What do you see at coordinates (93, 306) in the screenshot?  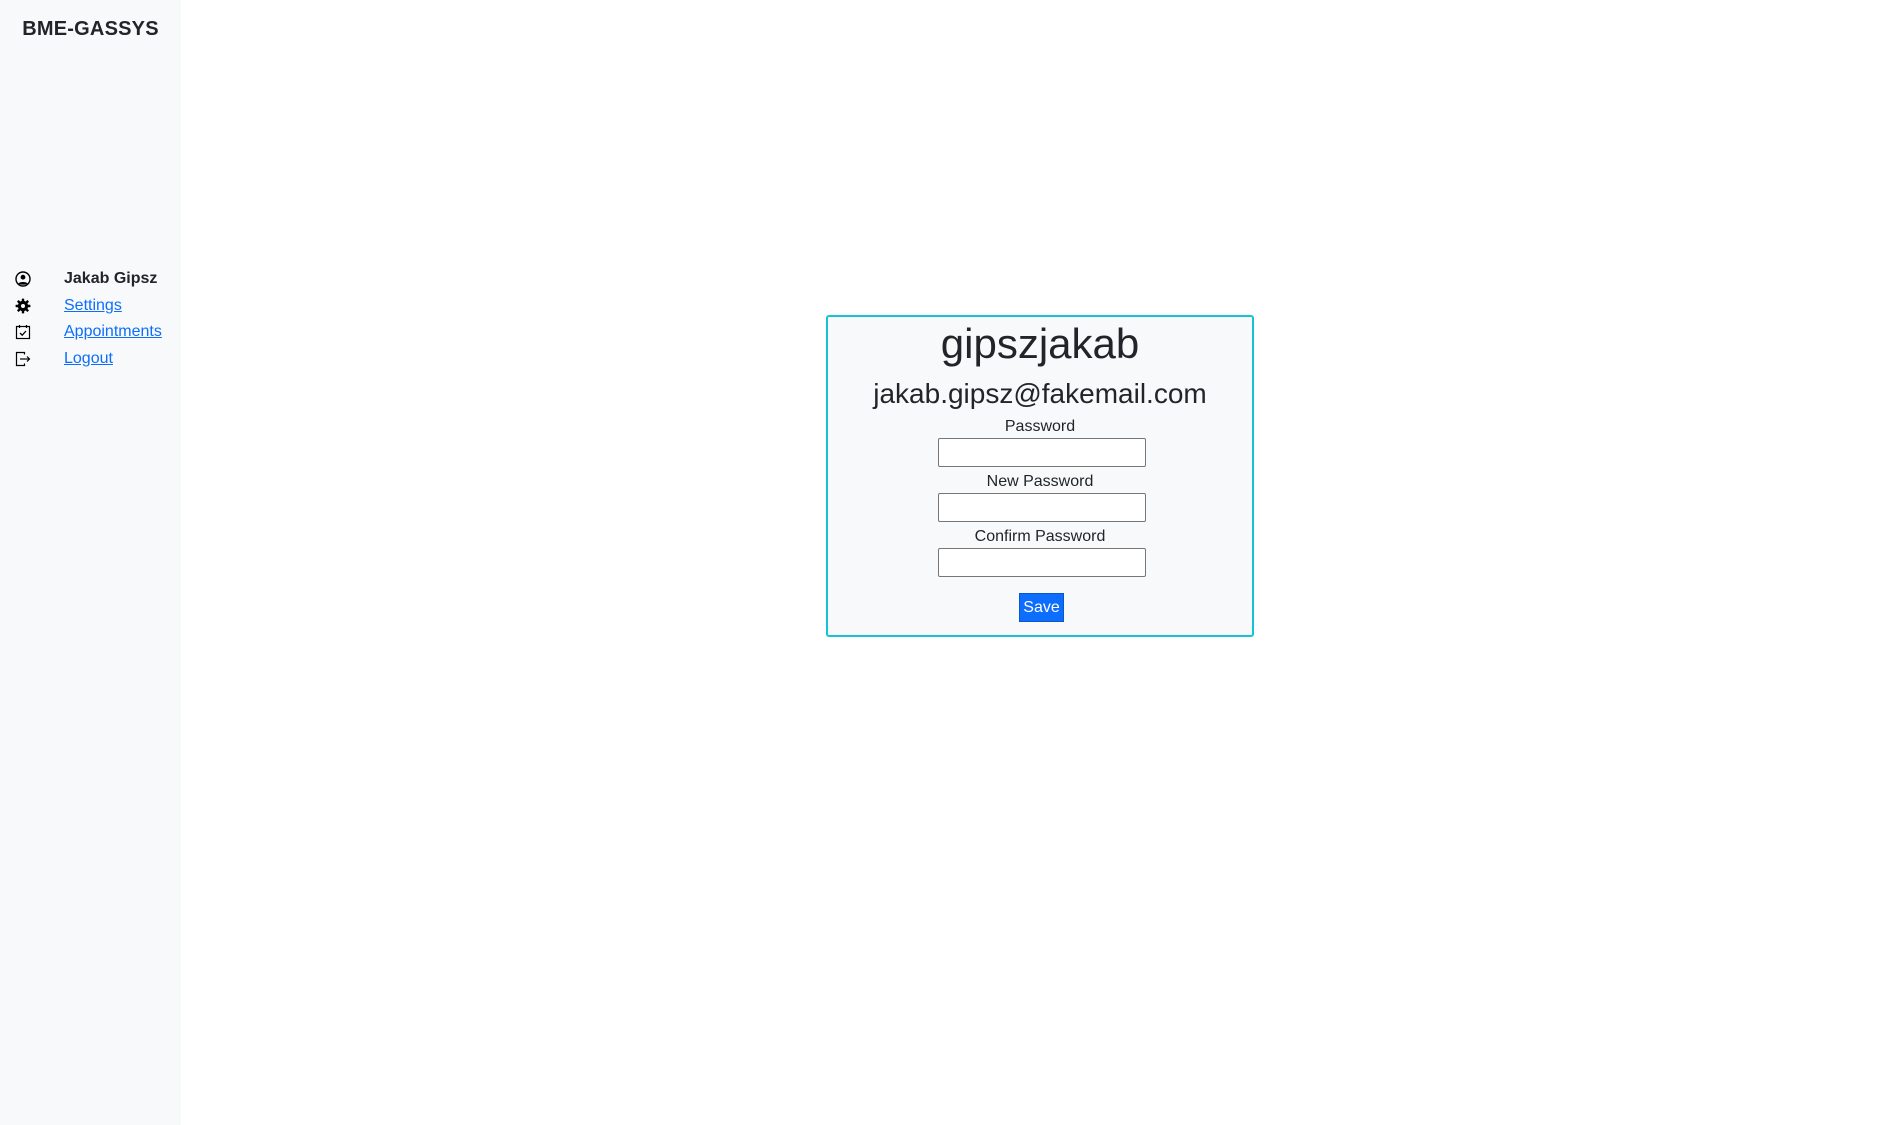 I see `sidebar-item-settings-label: Settings` at bounding box center [93, 306].